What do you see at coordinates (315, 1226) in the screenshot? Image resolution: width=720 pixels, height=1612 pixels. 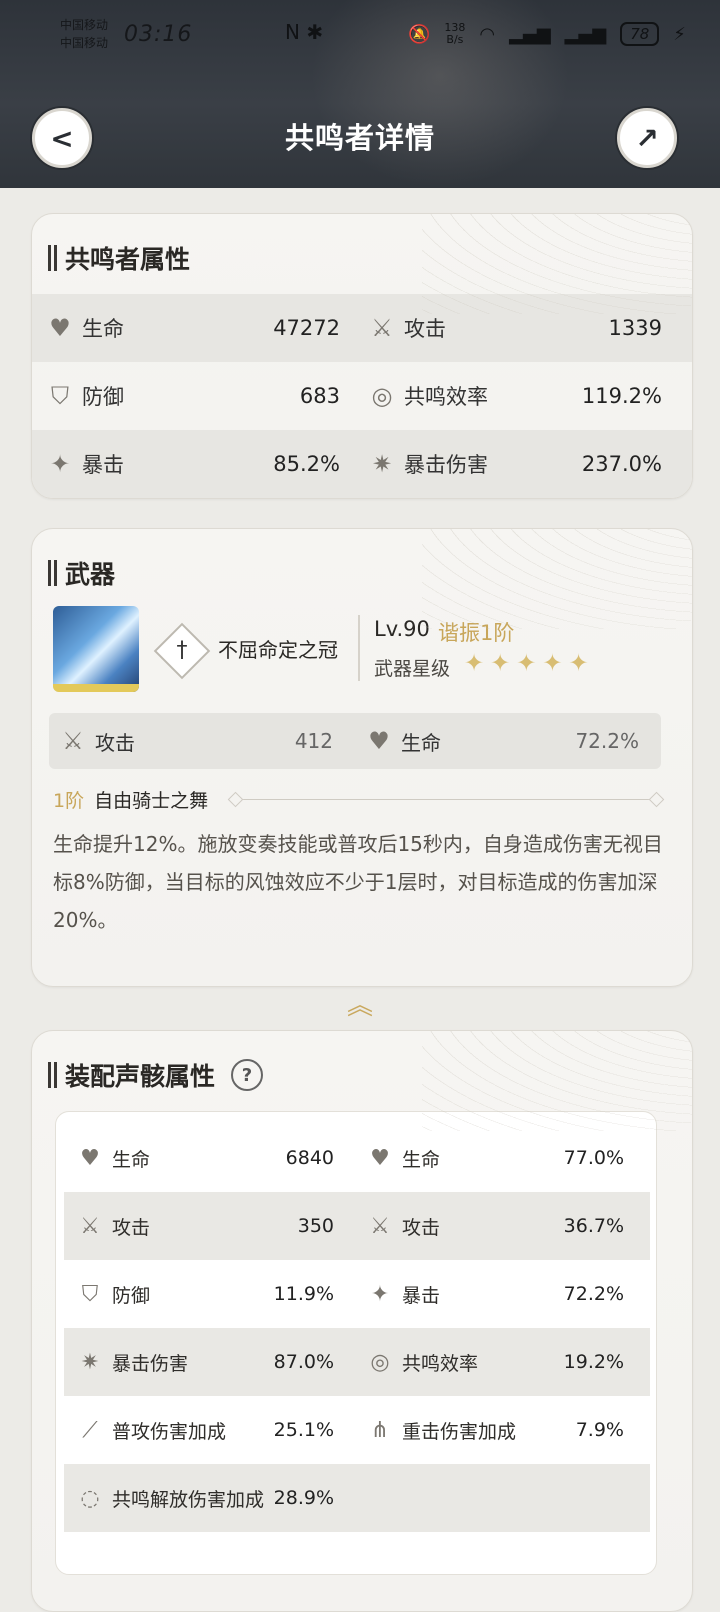 I see `echo-stat-value: 350` at bounding box center [315, 1226].